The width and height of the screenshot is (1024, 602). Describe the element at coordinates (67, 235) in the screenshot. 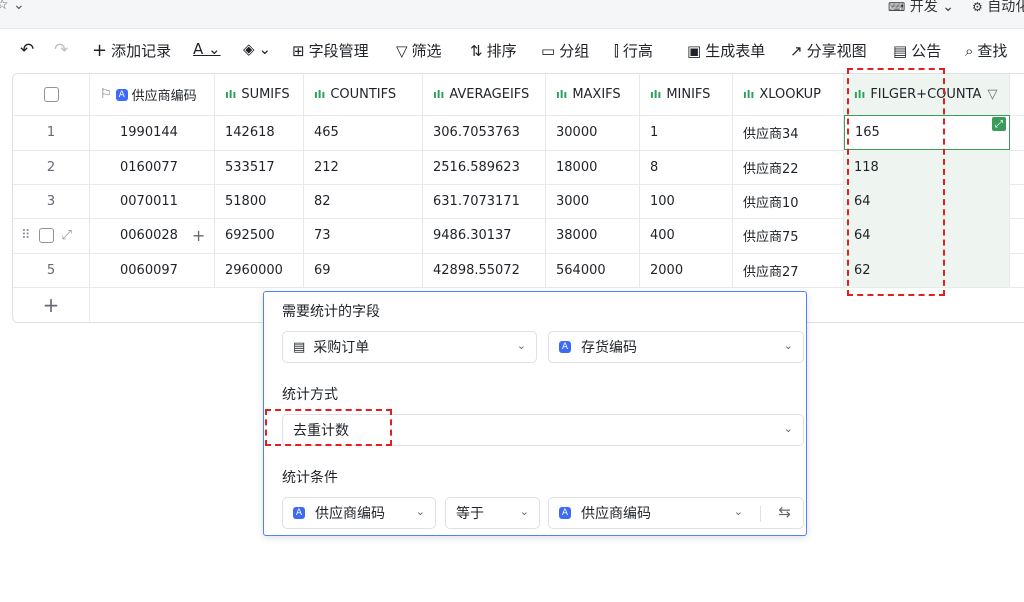

I see `expand-row-icon: ⤢` at that location.